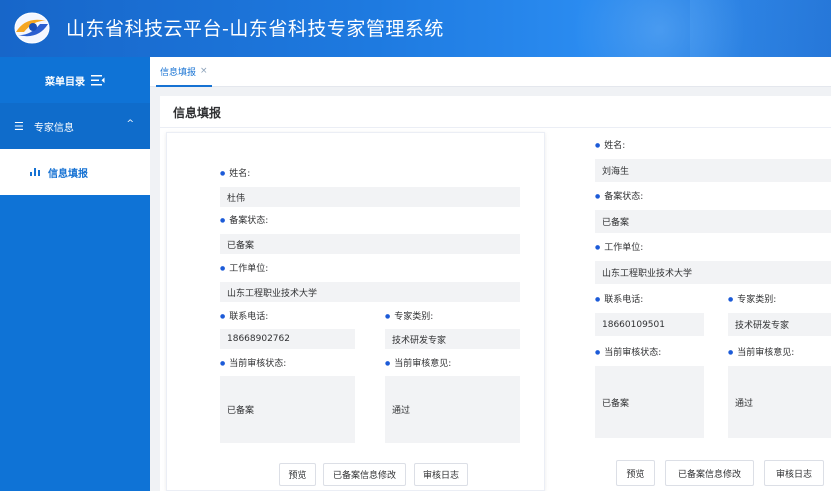  I want to click on sidebar-group-expert-info: ☰ 专家信息 ^, so click(75, 126).